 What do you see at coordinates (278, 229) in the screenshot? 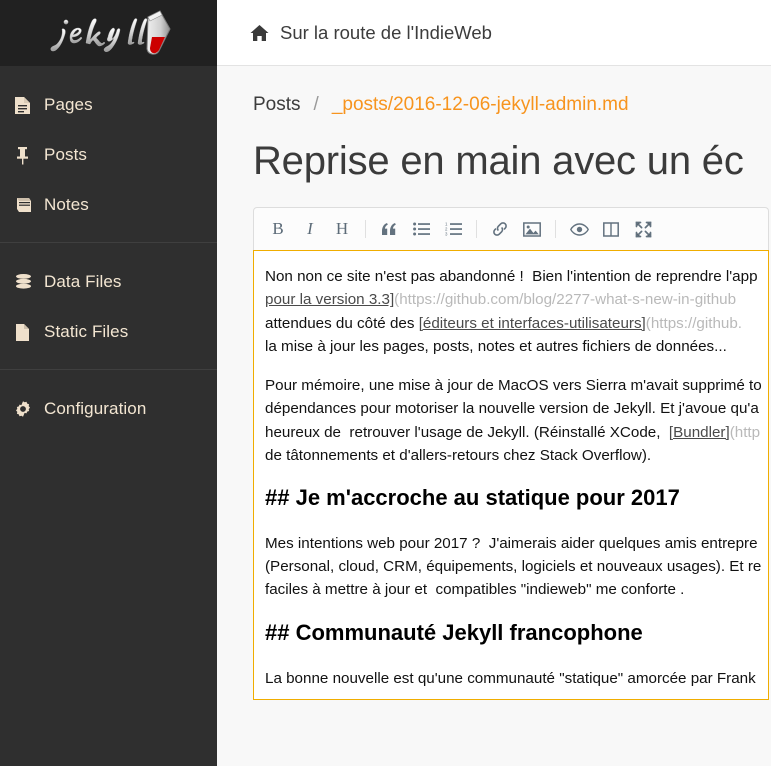
I see `bold-button: B` at bounding box center [278, 229].